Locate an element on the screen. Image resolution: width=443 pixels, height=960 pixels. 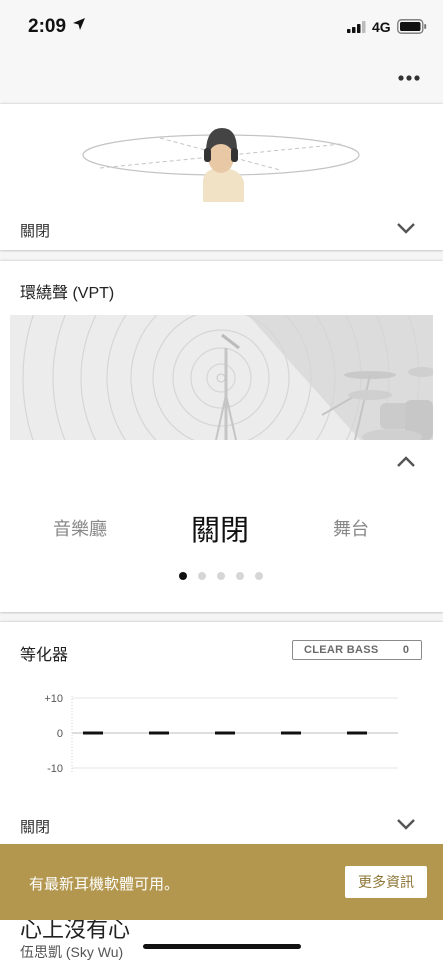
eq-axis-label-mid: 0 is located at coordinates (60, 734).